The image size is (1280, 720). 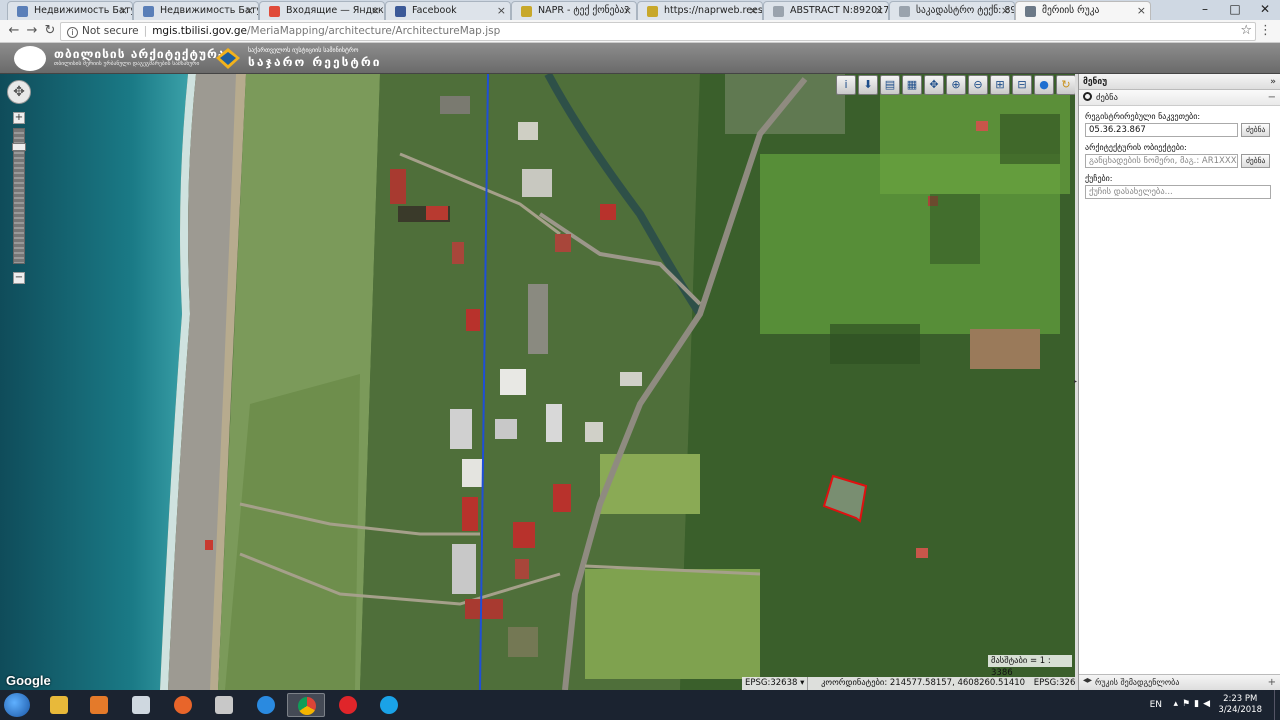 I want to click on browser-tab-active: მერიის რუკა ×, so click(x=1083, y=10).